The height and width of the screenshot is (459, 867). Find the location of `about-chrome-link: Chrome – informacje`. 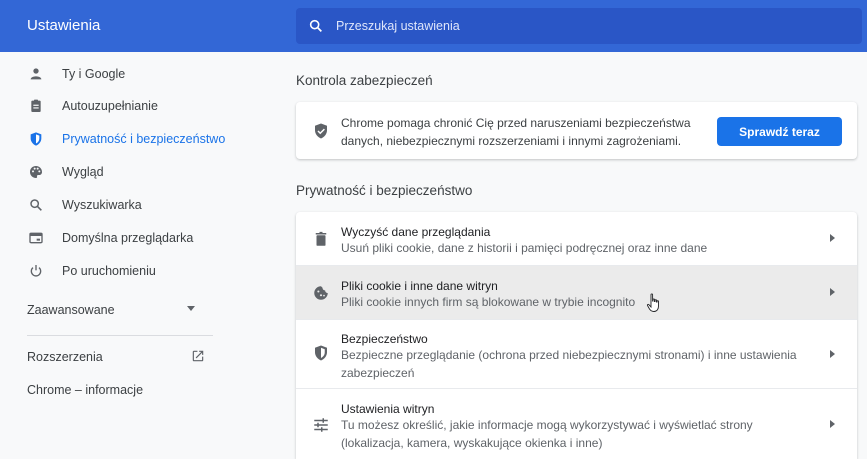

about-chrome-link: Chrome – informacje is located at coordinates (120, 390).